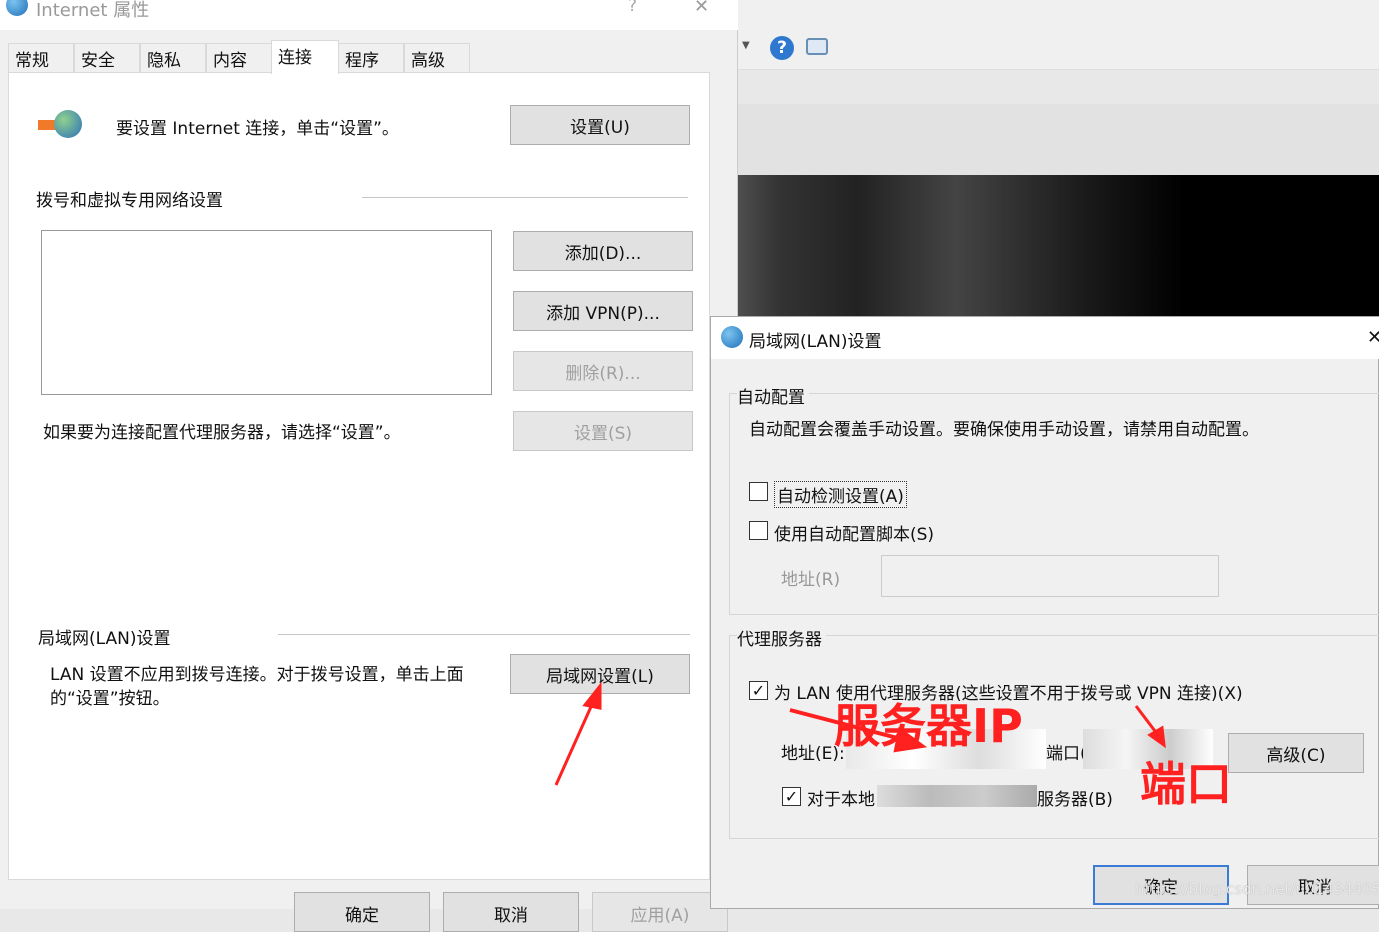 The height and width of the screenshot is (932, 1379). I want to click on tab-connections: 连接, so click(305, 57).